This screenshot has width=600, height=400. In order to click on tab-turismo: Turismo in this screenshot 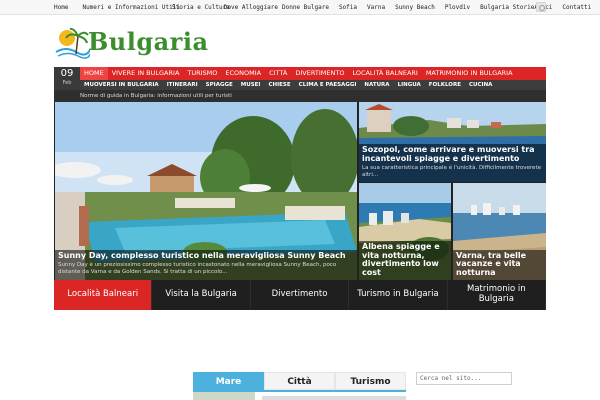, I will do `click(370, 381)`.